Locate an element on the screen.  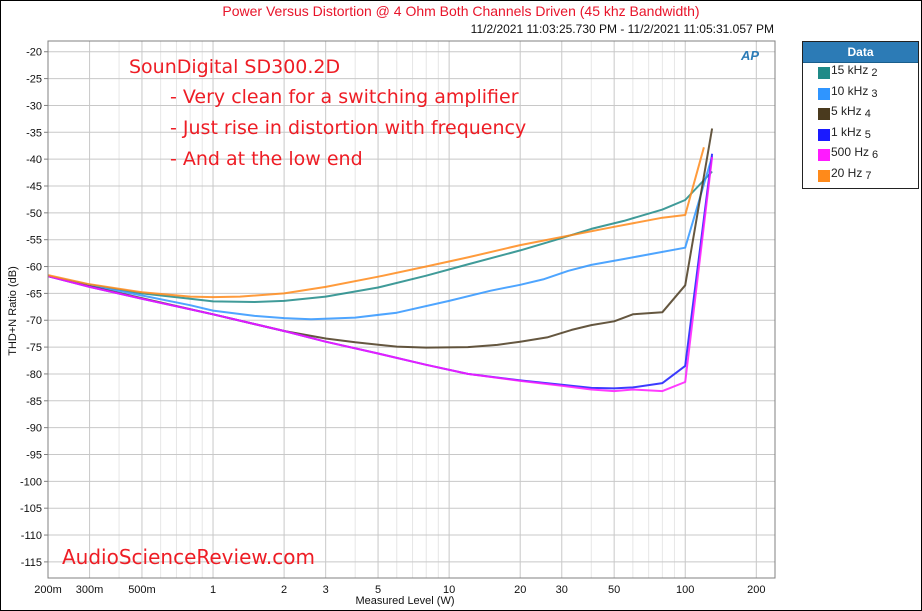
legend-item: 20 Hz 7 is located at coordinates (860, 176).